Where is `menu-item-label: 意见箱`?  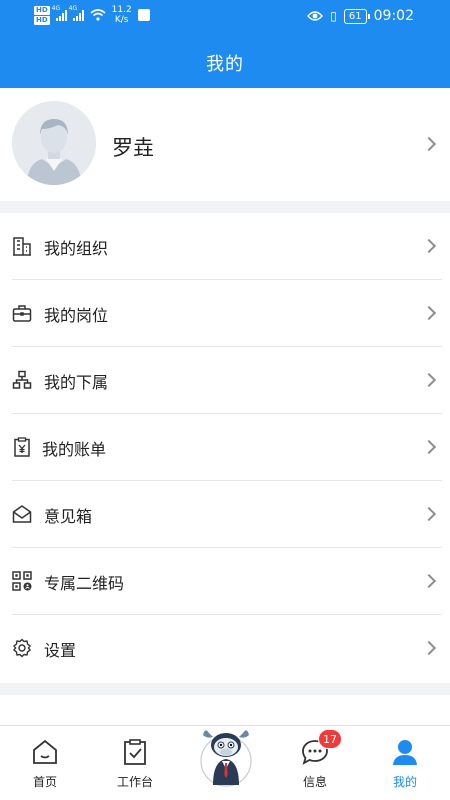
menu-item-label: 意见箱 is located at coordinates (68, 516).